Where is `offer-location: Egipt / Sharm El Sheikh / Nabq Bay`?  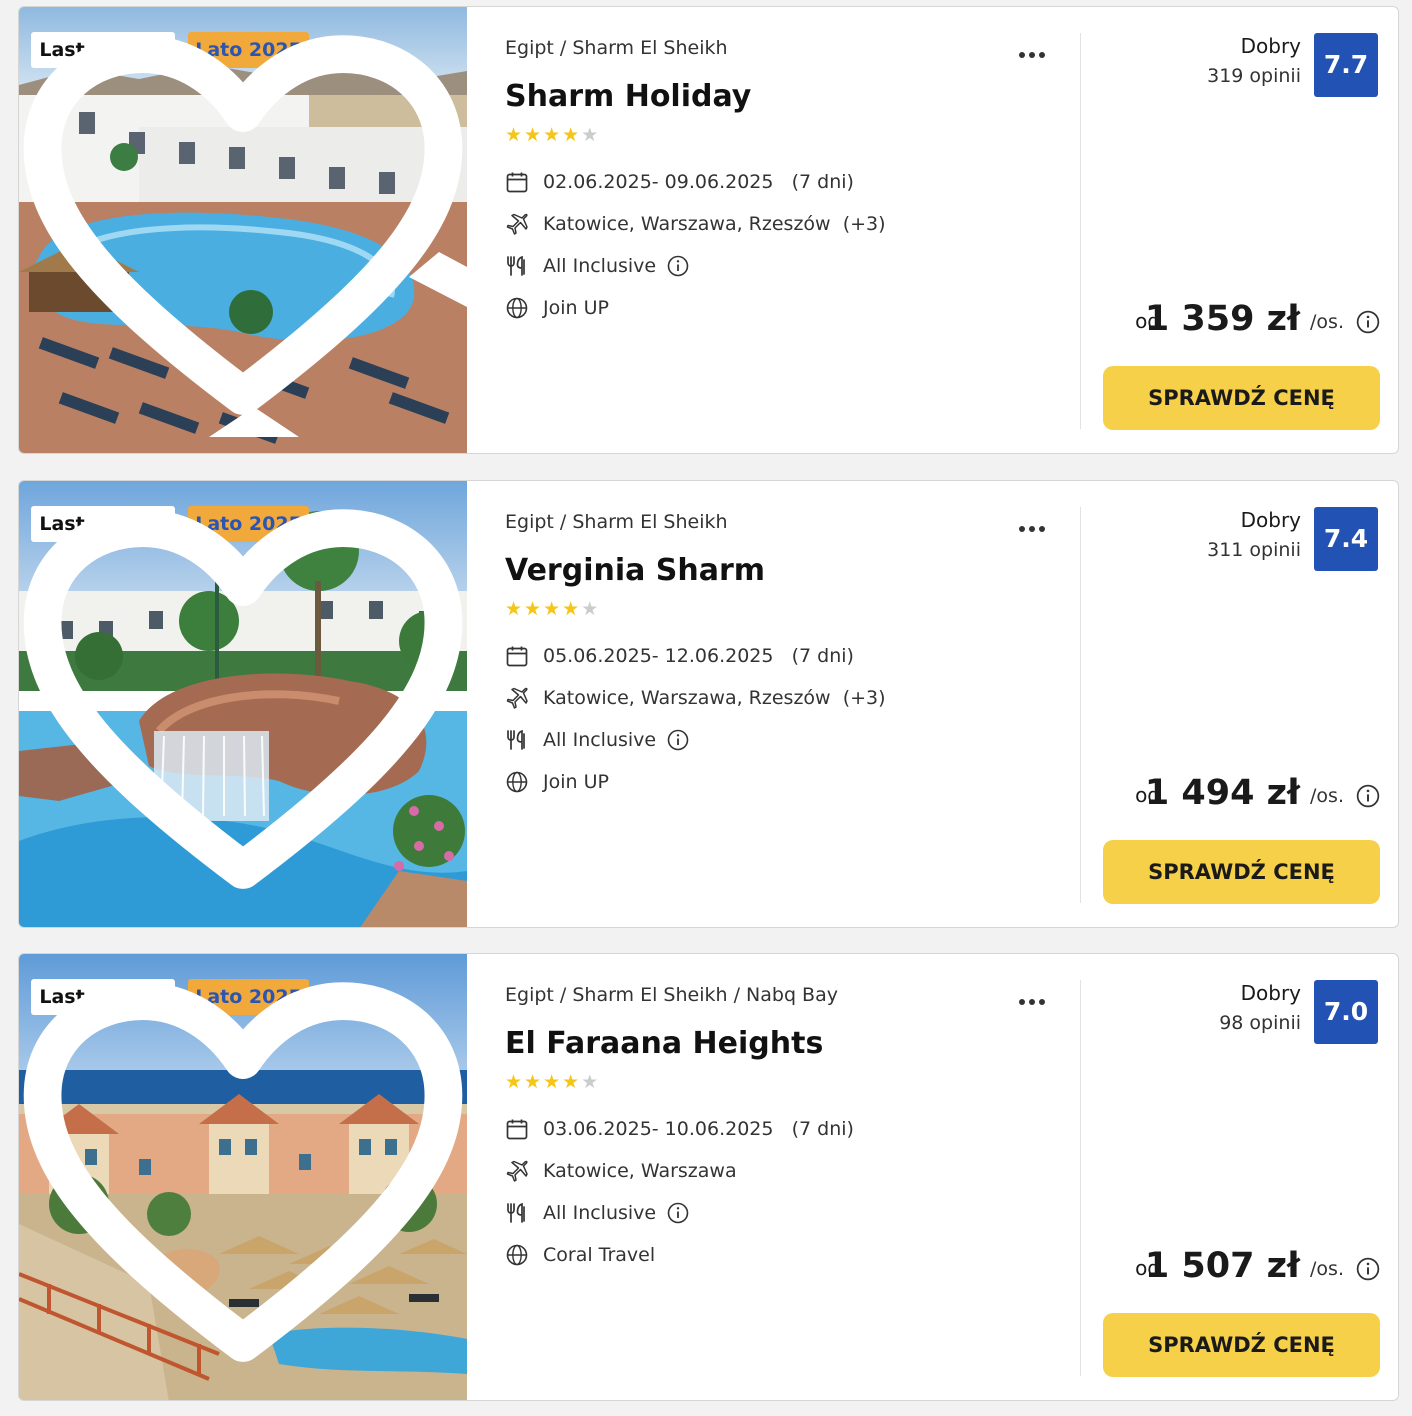
offer-location: Egipt / Sharm El Sheikh / Nabq Bay is located at coordinates (671, 995).